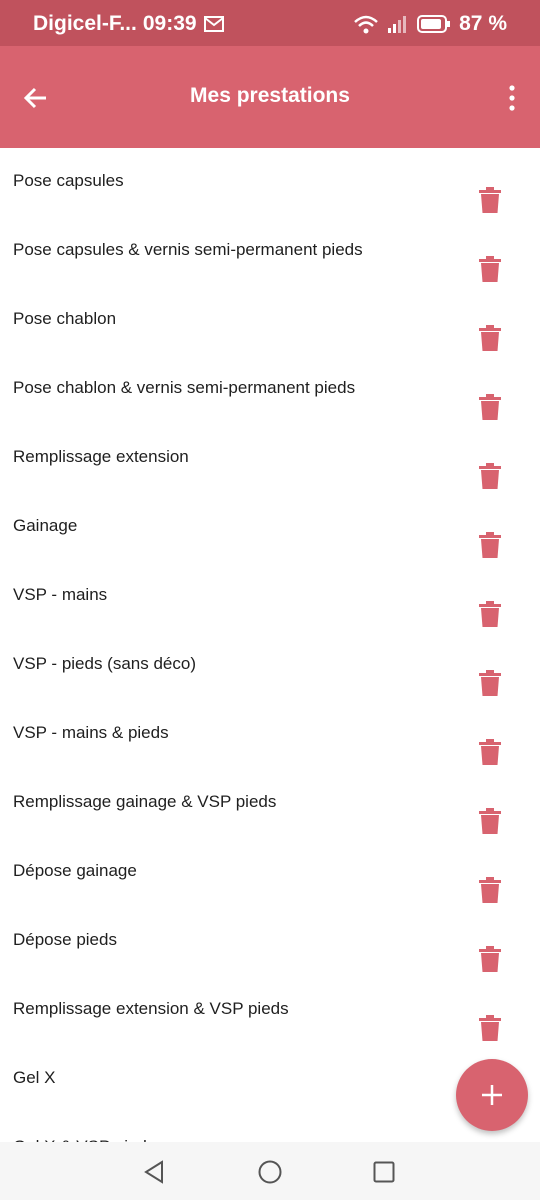 The image size is (540, 1200). I want to click on service-label: Gel X, so click(34, 1077).